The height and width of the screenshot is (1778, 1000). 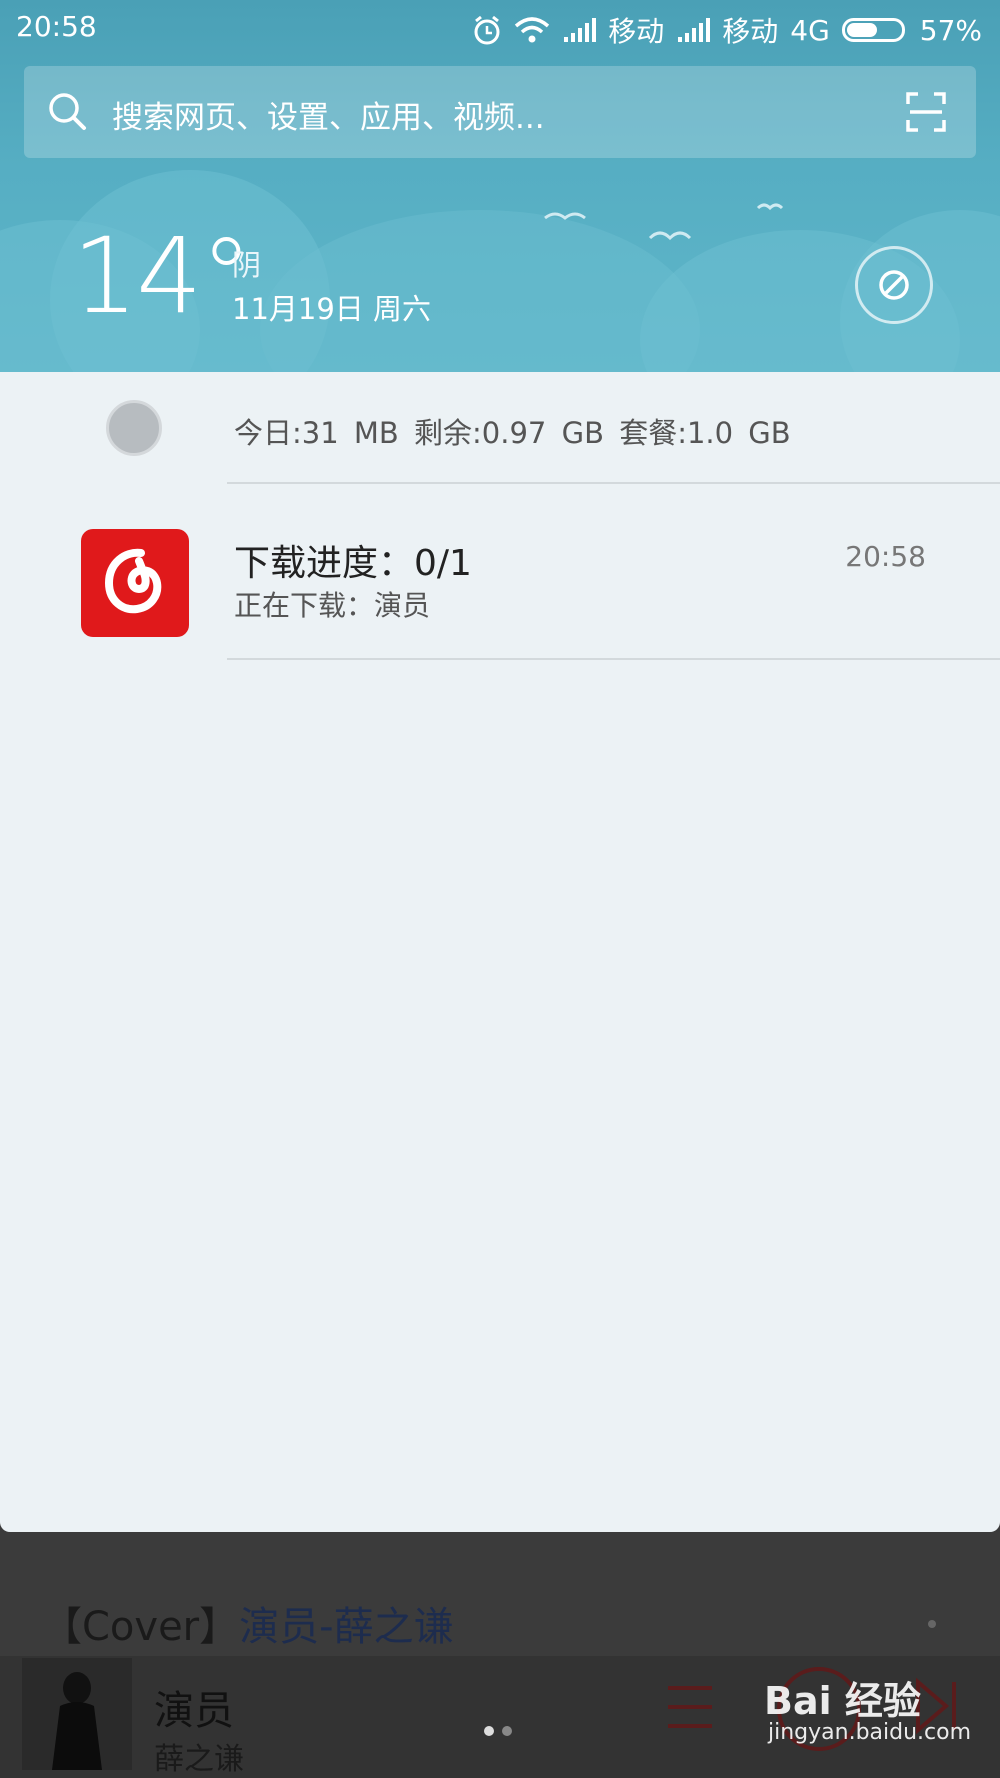 I want to click on music-logo-icon, so click(x=133, y=581).